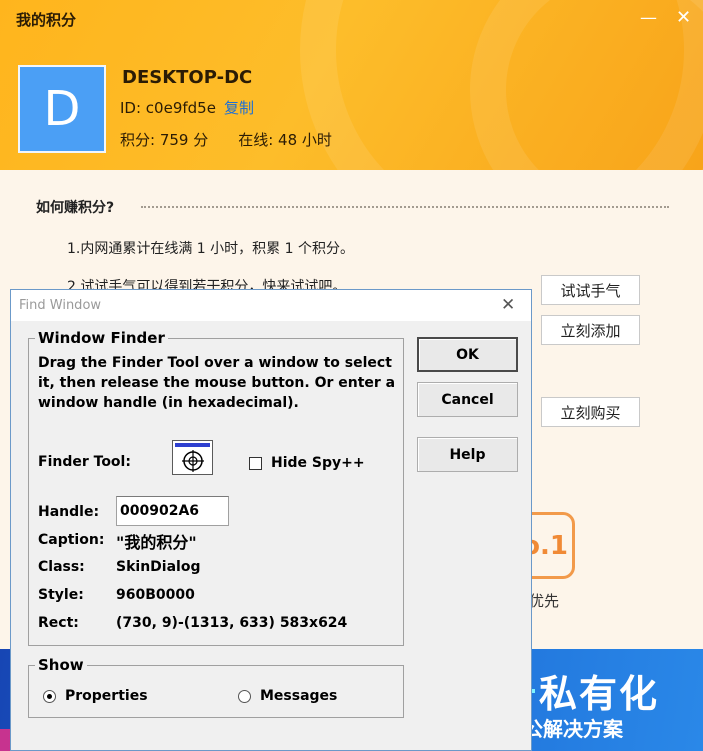 The image size is (703, 751). What do you see at coordinates (172, 511) in the screenshot?
I see `handle-input` at bounding box center [172, 511].